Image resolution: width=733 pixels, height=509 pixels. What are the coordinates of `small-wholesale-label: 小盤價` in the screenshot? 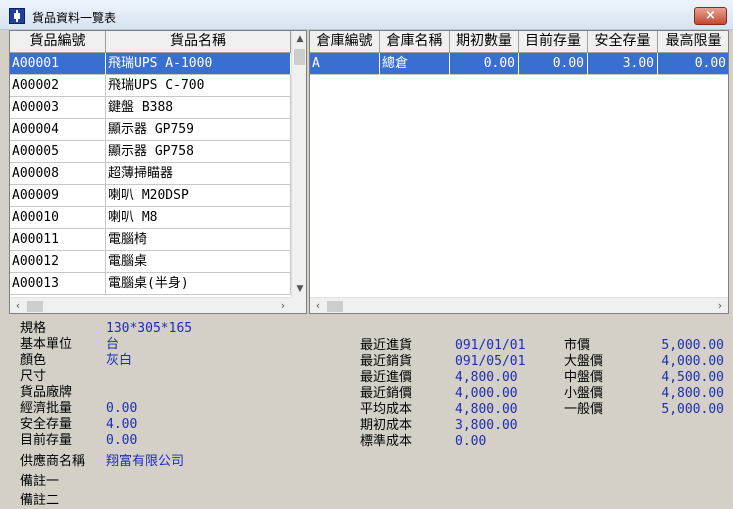 It's located at (584, 393).